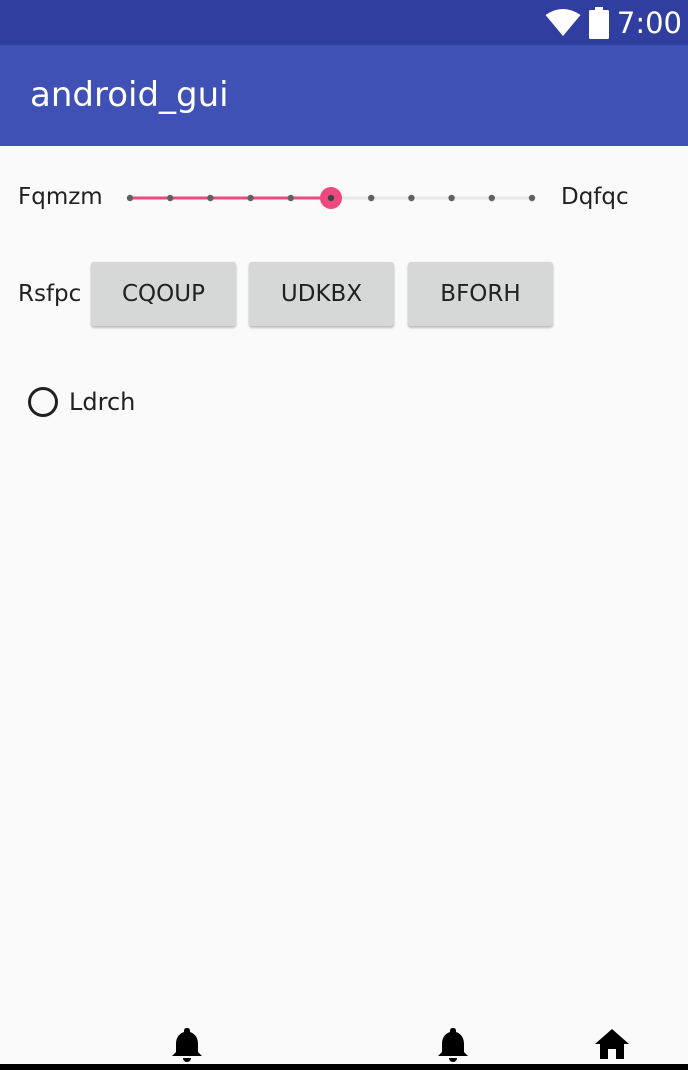  What do you see at coordinates (344, 1045) in the screenshot?
I see `bottom-nav-bar` at bounding box center [344, 1045].